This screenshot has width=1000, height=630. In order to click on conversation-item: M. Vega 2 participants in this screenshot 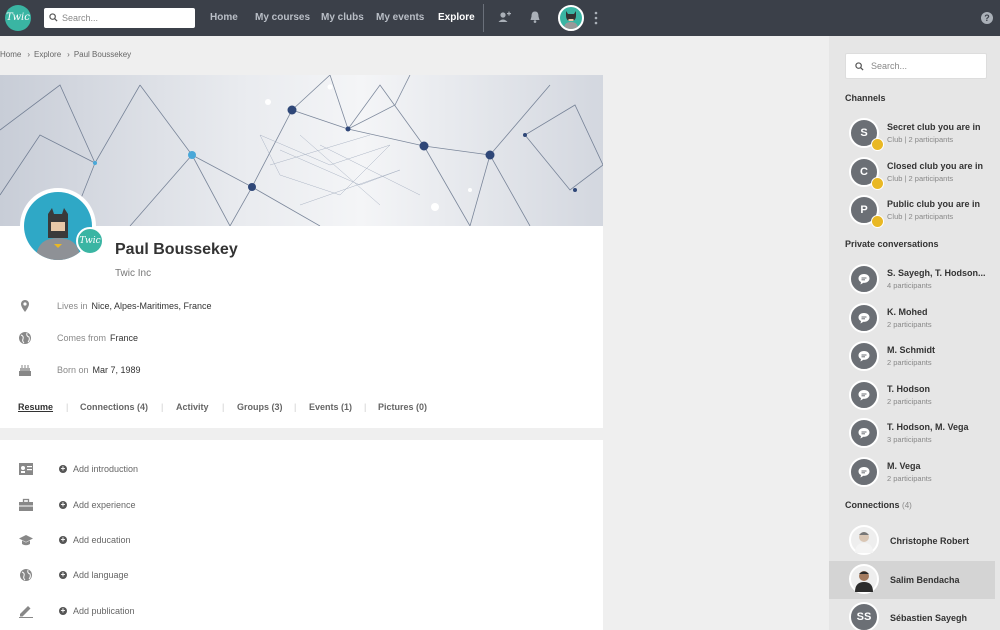, I will do `click(914, 473)`.